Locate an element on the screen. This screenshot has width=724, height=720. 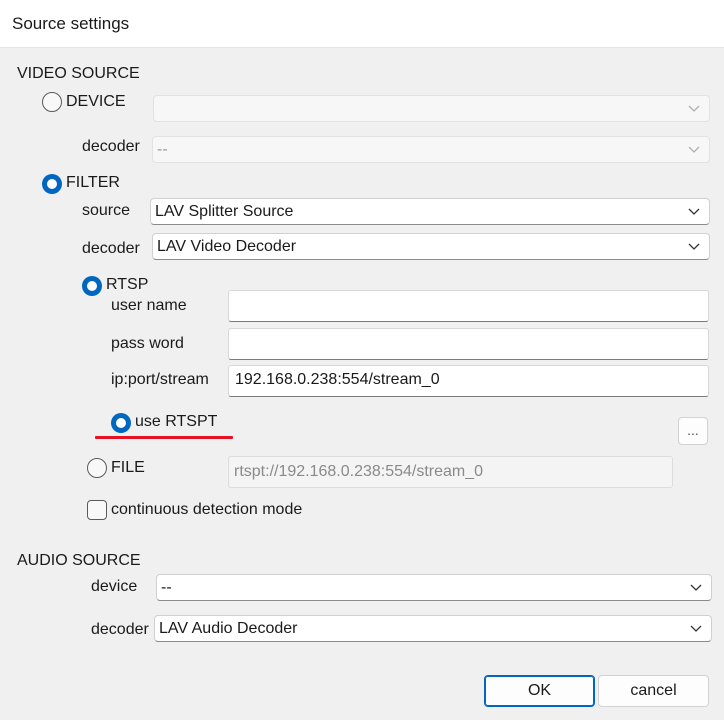
source-value: LAV Splitter Source is located at coordinates (224, 211).